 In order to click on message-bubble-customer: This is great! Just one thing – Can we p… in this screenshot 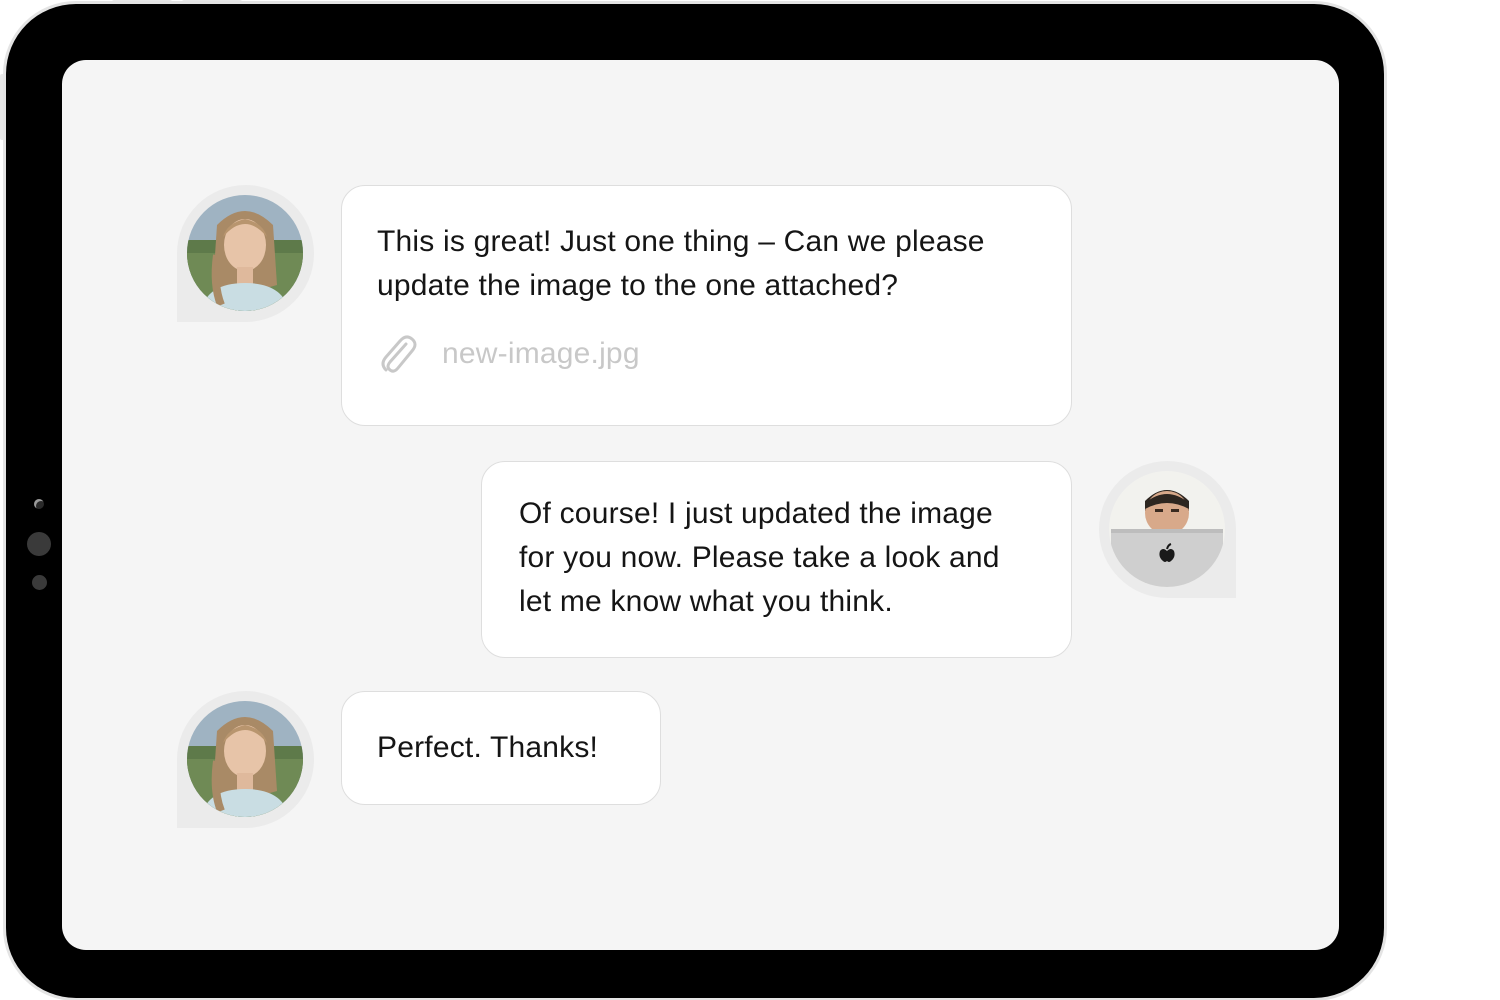, I will do `click(706, 305)`.